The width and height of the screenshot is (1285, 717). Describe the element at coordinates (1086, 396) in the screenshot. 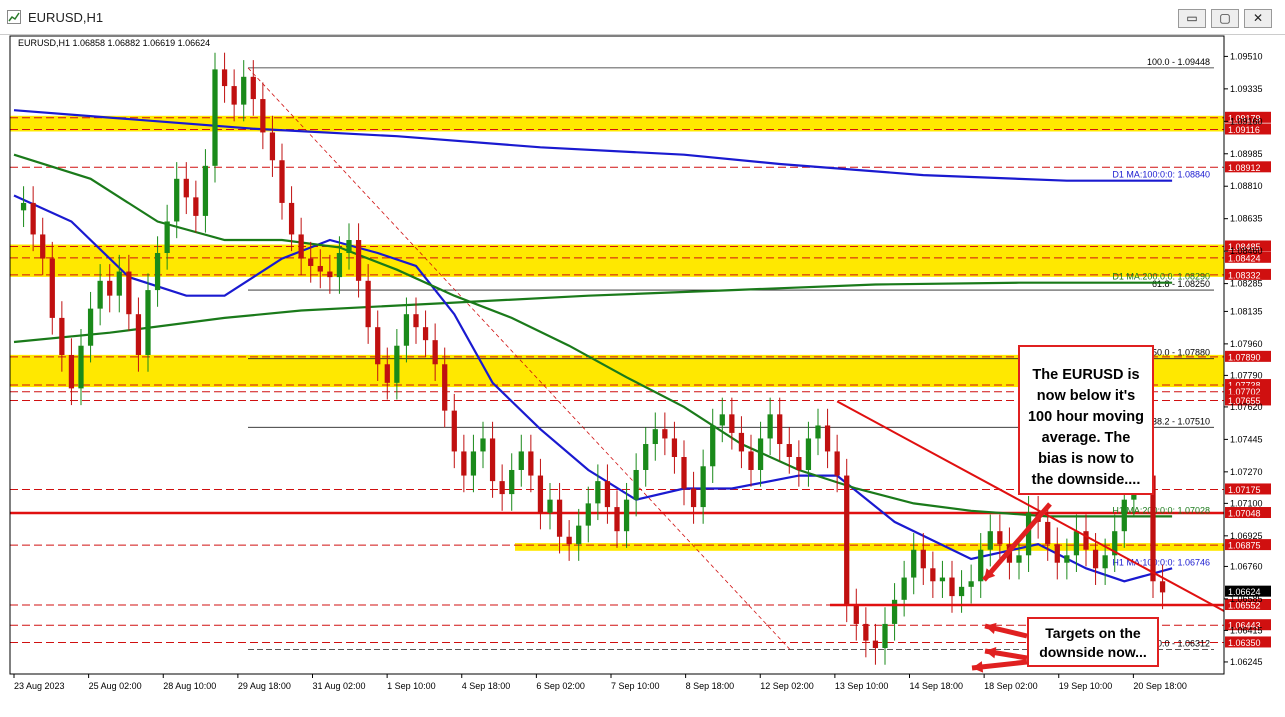

I see `bias-annotation-line: now below it's` at that location.